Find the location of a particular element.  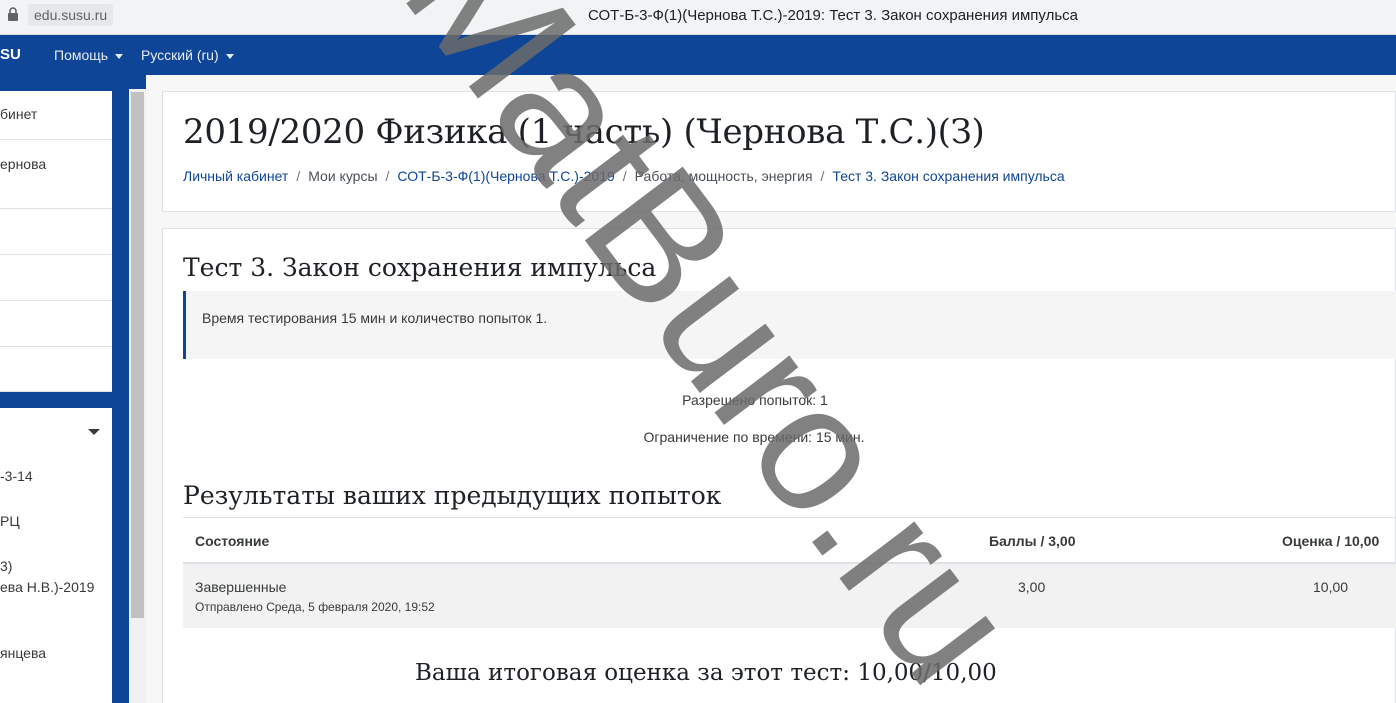

table-header-row: Состояние Баллы / 3,00 Оценка / 10,00 is located at coordinates (789, 540).